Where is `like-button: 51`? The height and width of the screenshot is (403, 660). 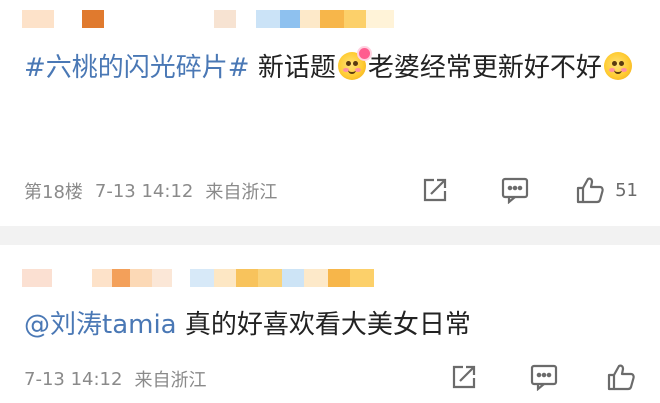
like-button: 51 is located at coordinates (606, 190).